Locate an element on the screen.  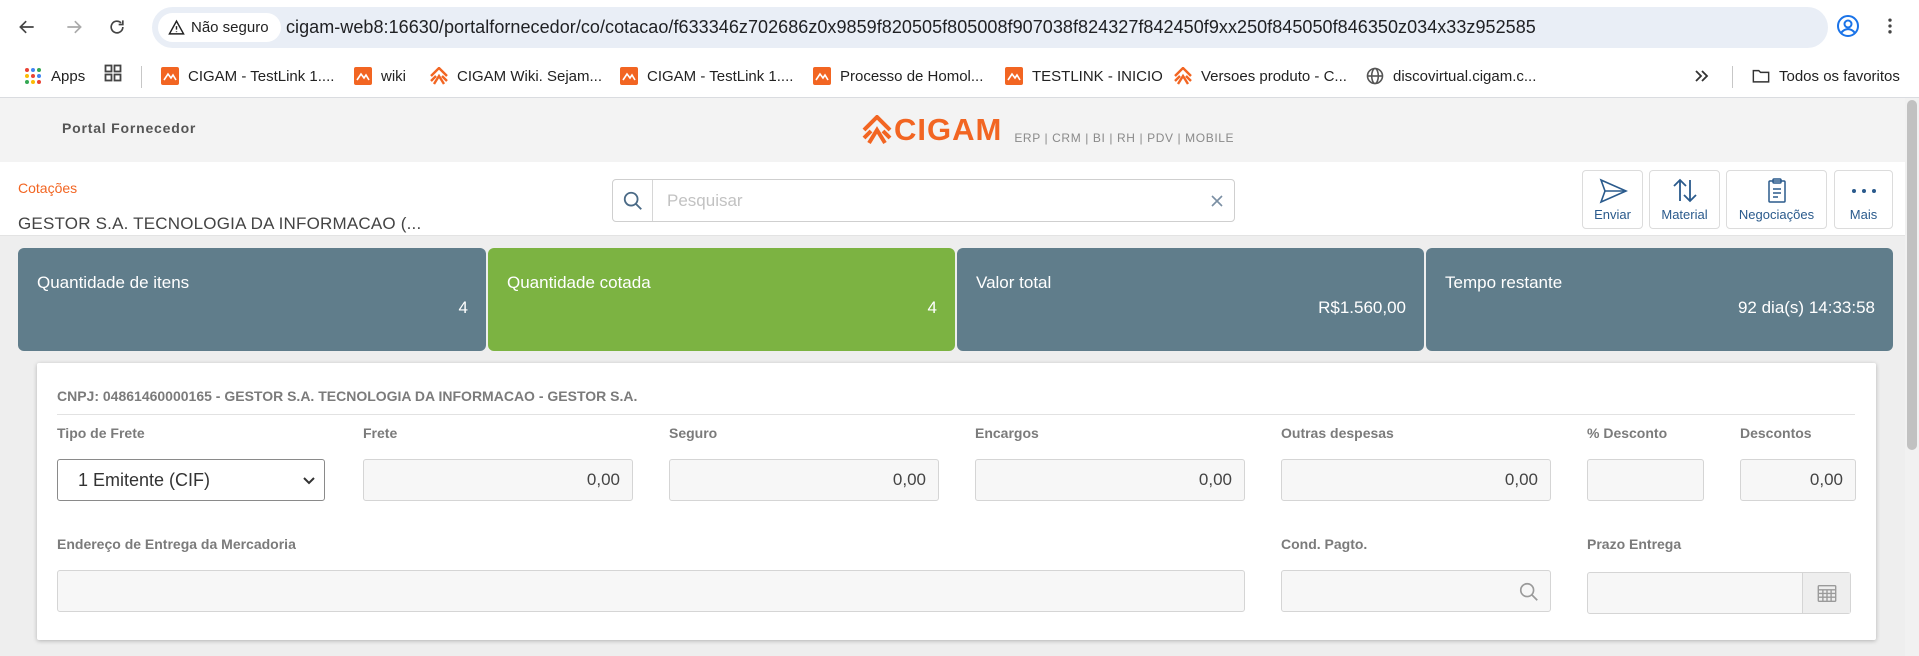
back-button is located at coordinates (27, 27).